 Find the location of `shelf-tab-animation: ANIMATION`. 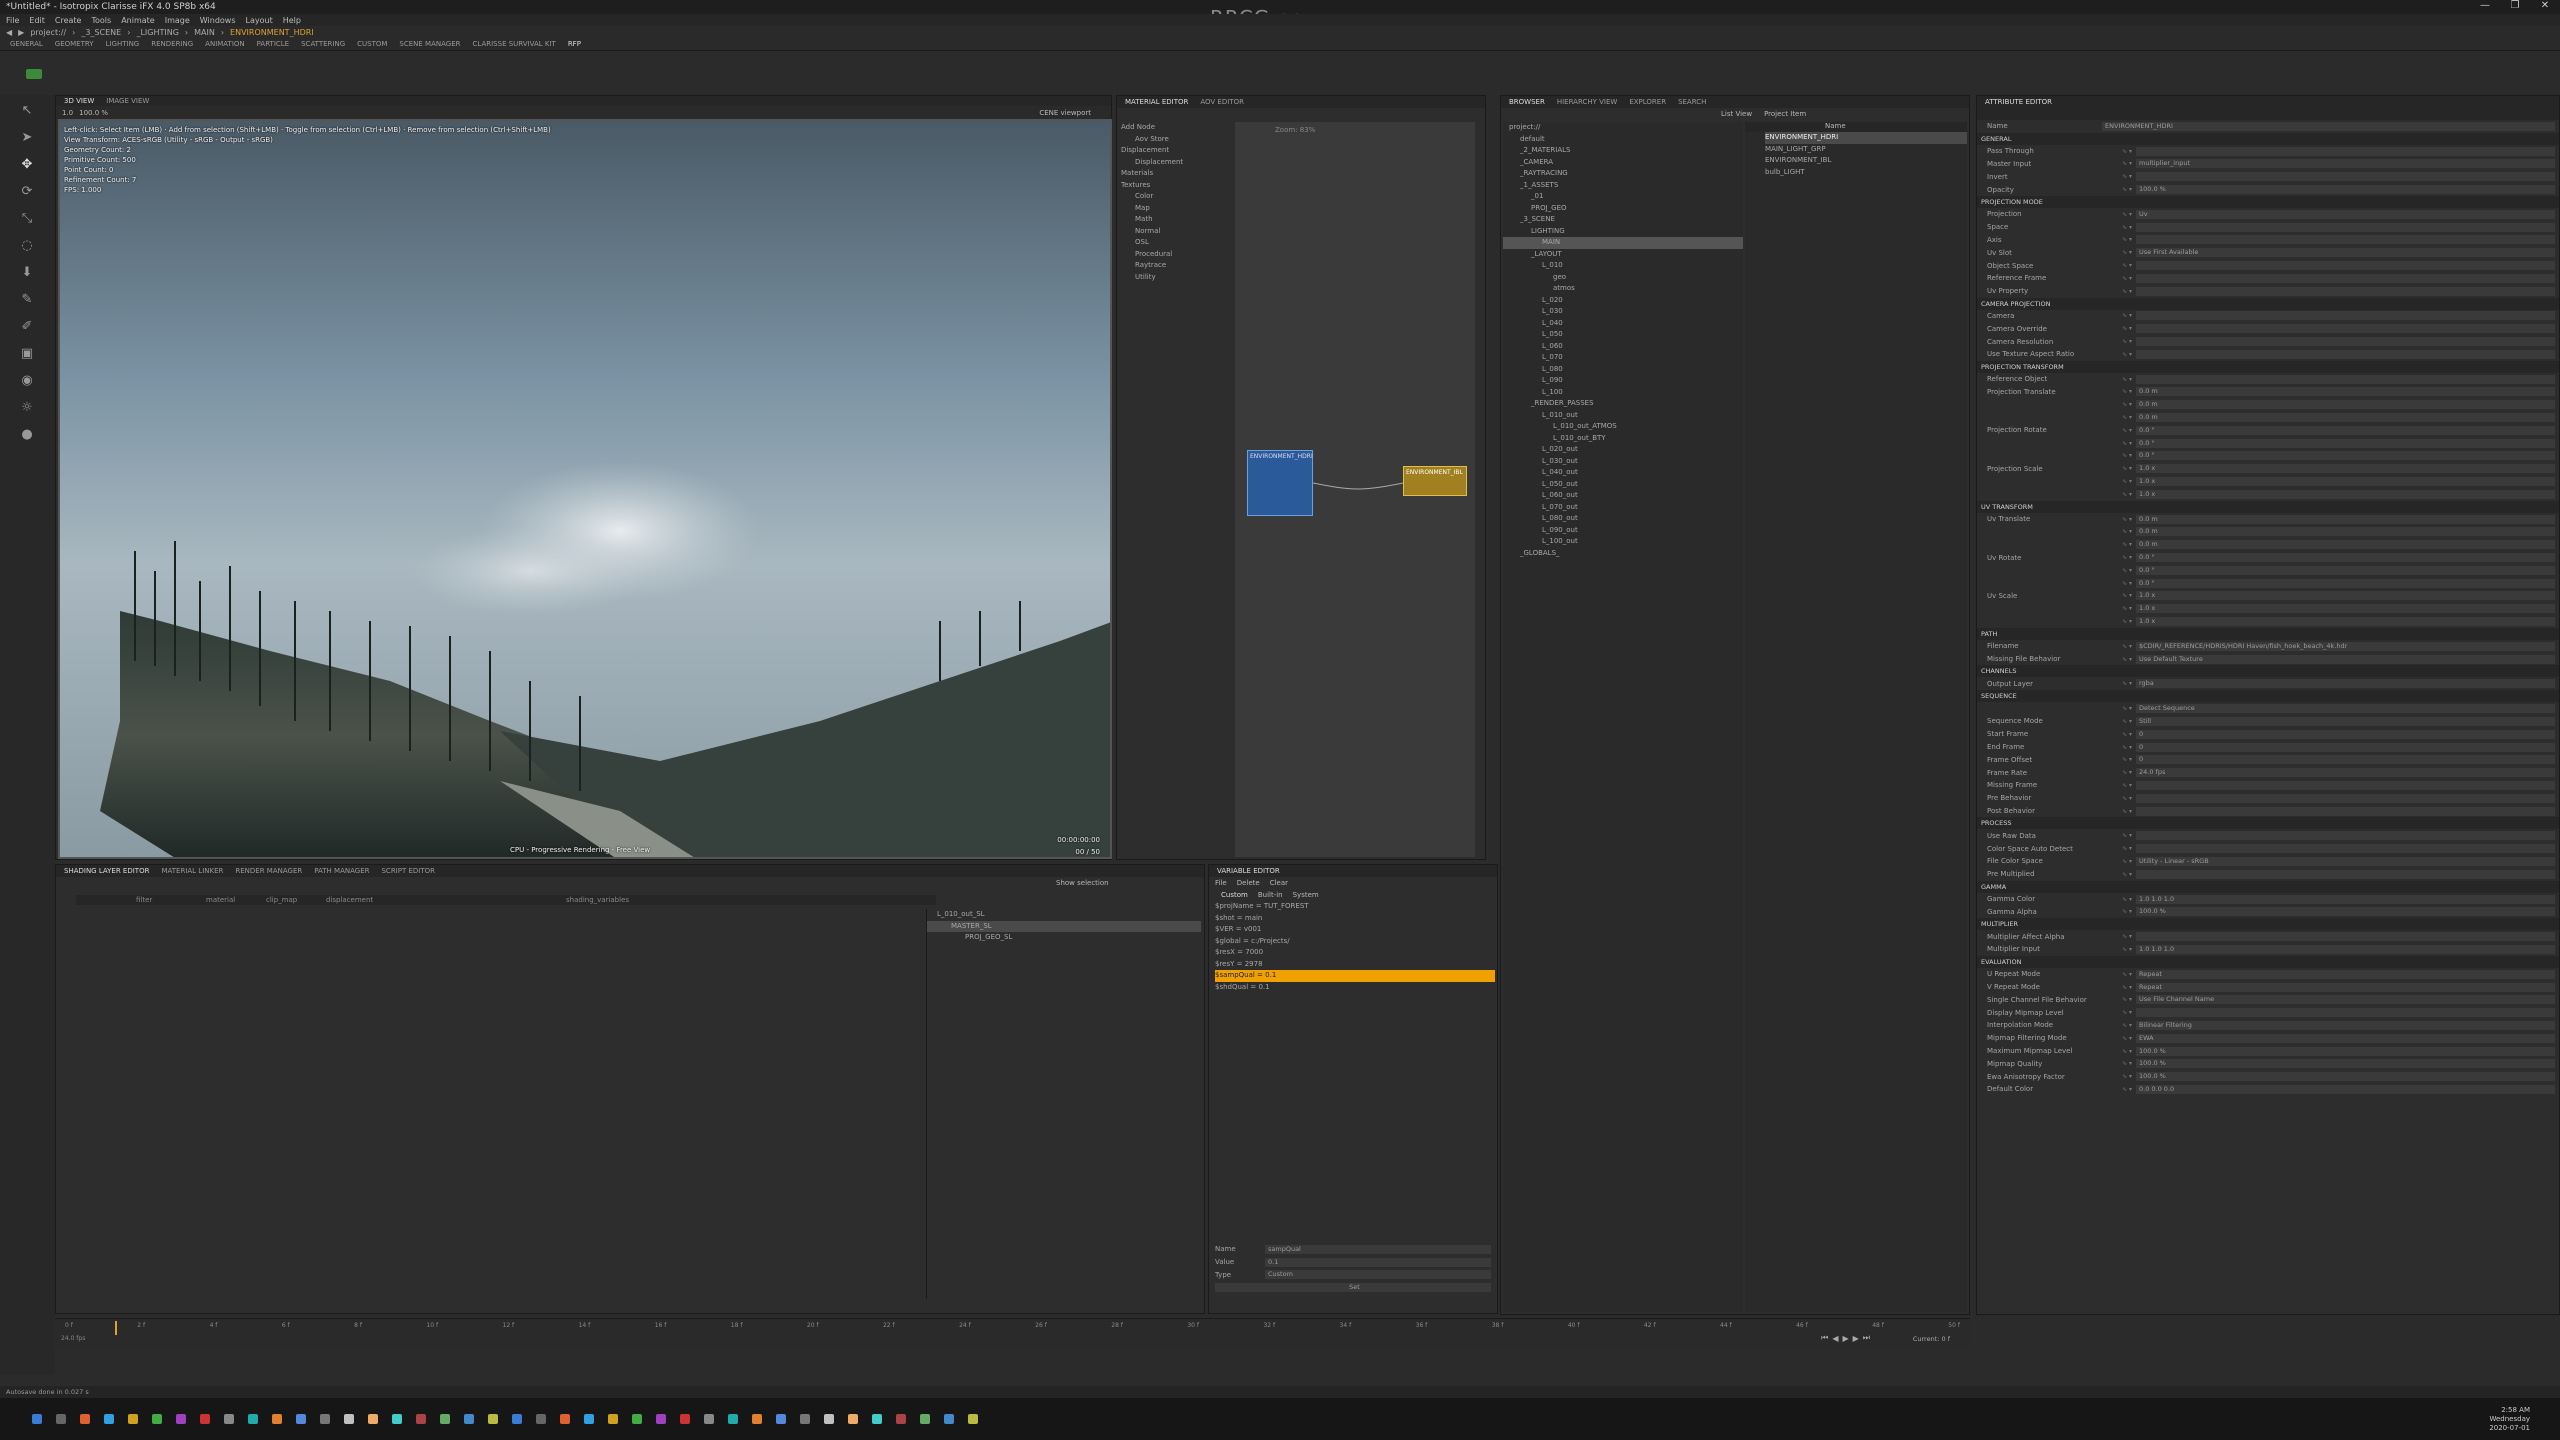

shelf-tab-animation: ANIMATION is located at coordinates (224, 44).